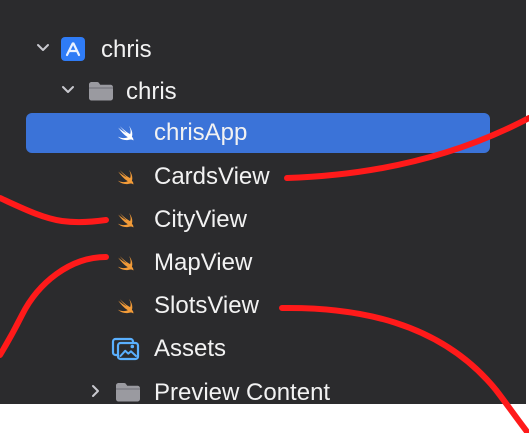 This screenshot has width=529, height=433. Describe the element at coordinates (206, 305) in the screenshot. I see `file-label: SlotsView` at that location.